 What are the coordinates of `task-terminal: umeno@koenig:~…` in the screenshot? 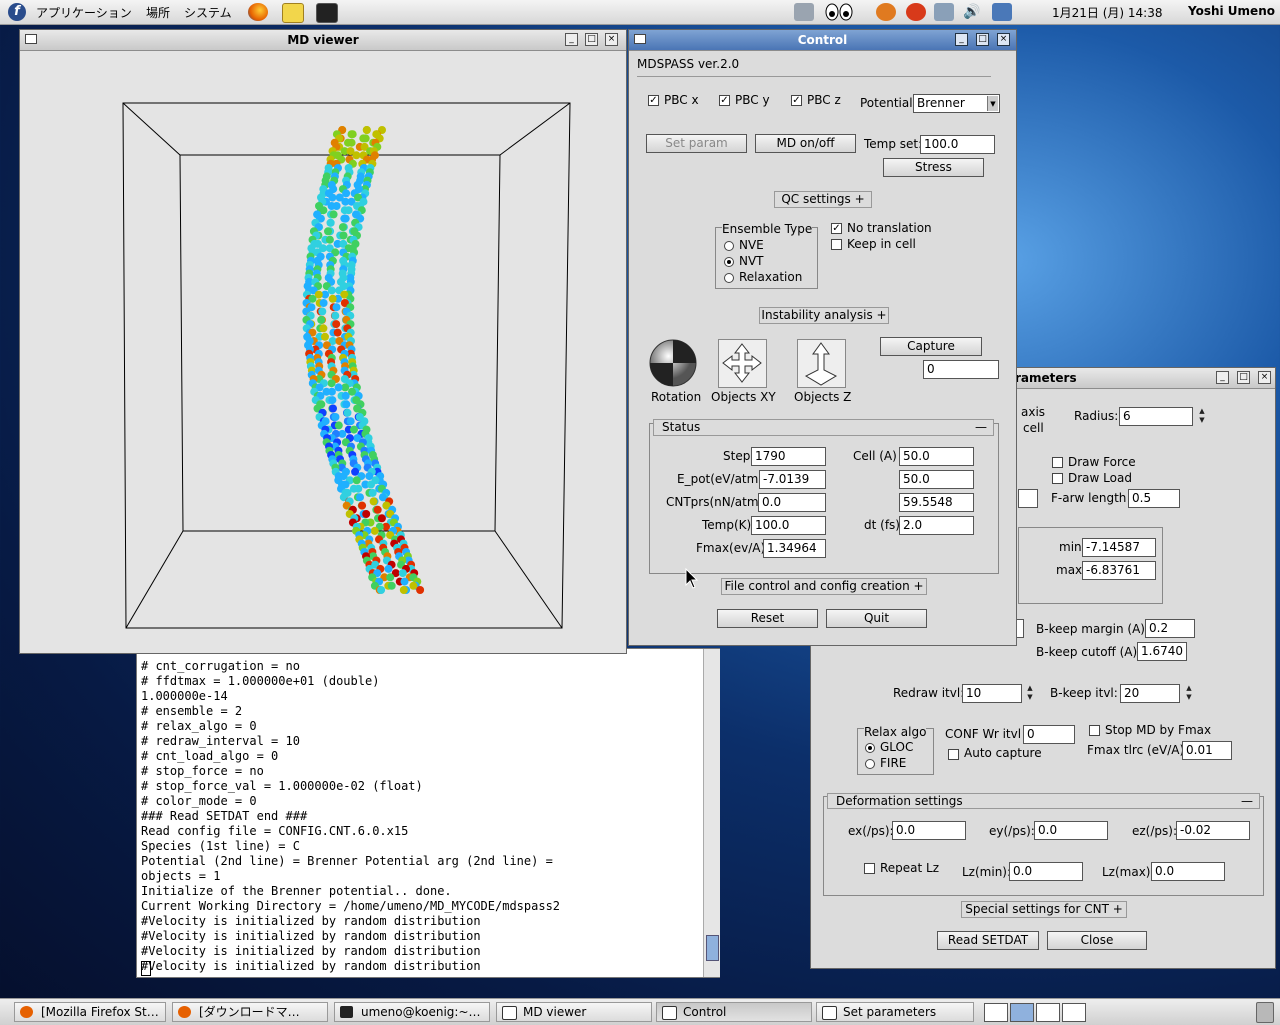 It's located at (412, 1012).